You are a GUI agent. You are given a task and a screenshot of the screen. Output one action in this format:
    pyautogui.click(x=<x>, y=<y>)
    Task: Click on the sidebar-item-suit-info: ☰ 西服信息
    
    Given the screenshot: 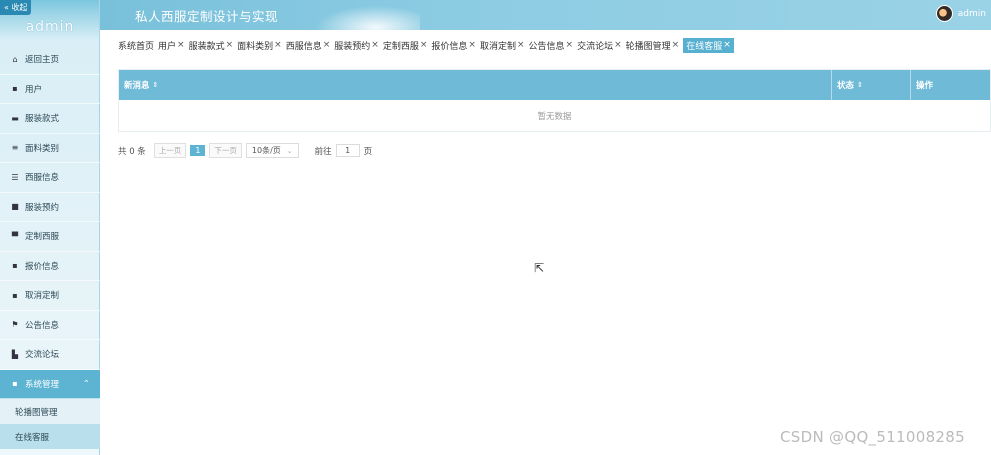 What is the action you would take?
    pyautogui.click(x=50, y=178)
    